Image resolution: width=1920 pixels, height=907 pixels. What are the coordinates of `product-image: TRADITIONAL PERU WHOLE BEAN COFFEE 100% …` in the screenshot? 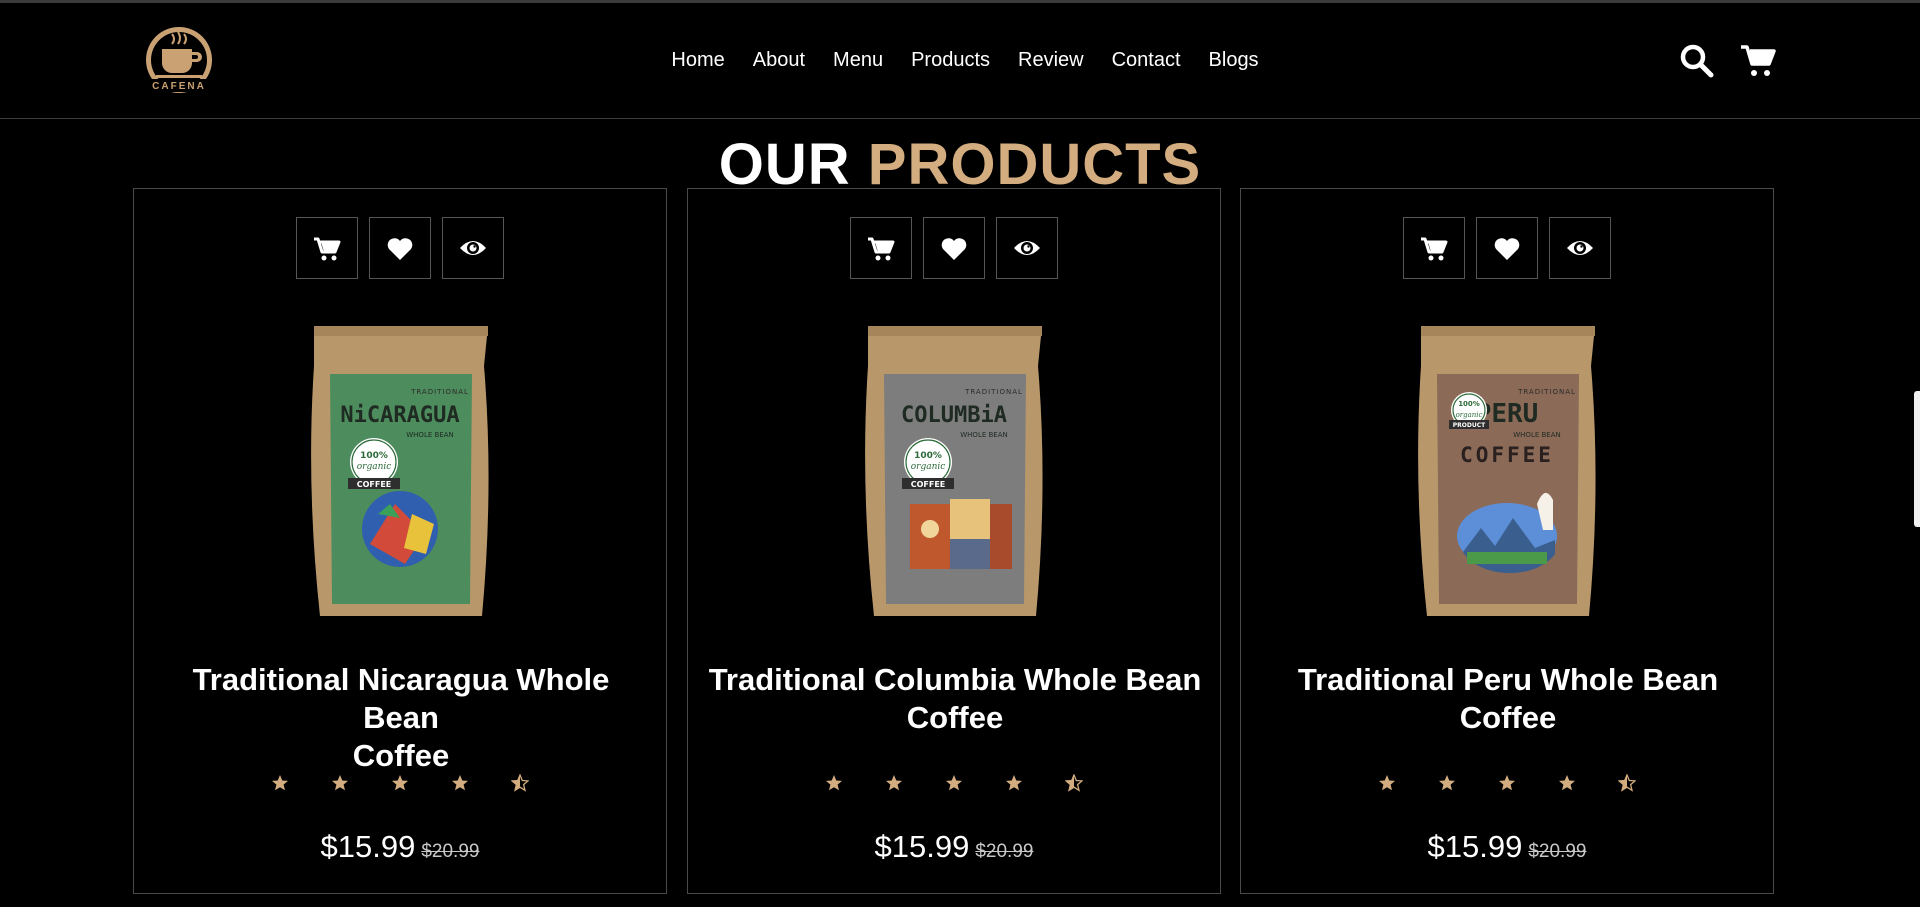 It's located at (1507, 471).